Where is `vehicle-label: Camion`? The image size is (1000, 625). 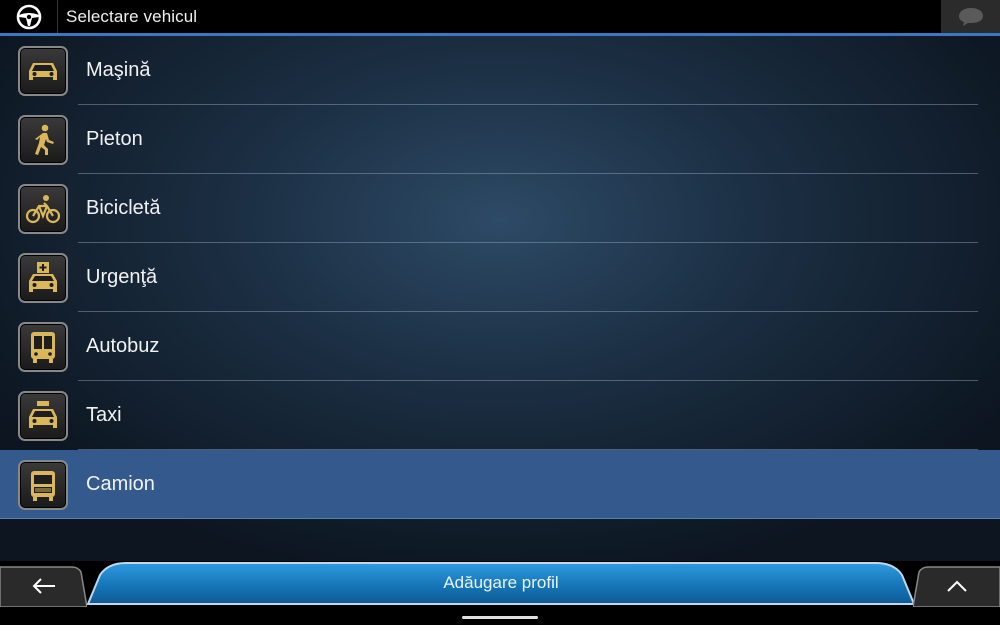 vehicle-label: Camion is located at coordinates (120, 484).